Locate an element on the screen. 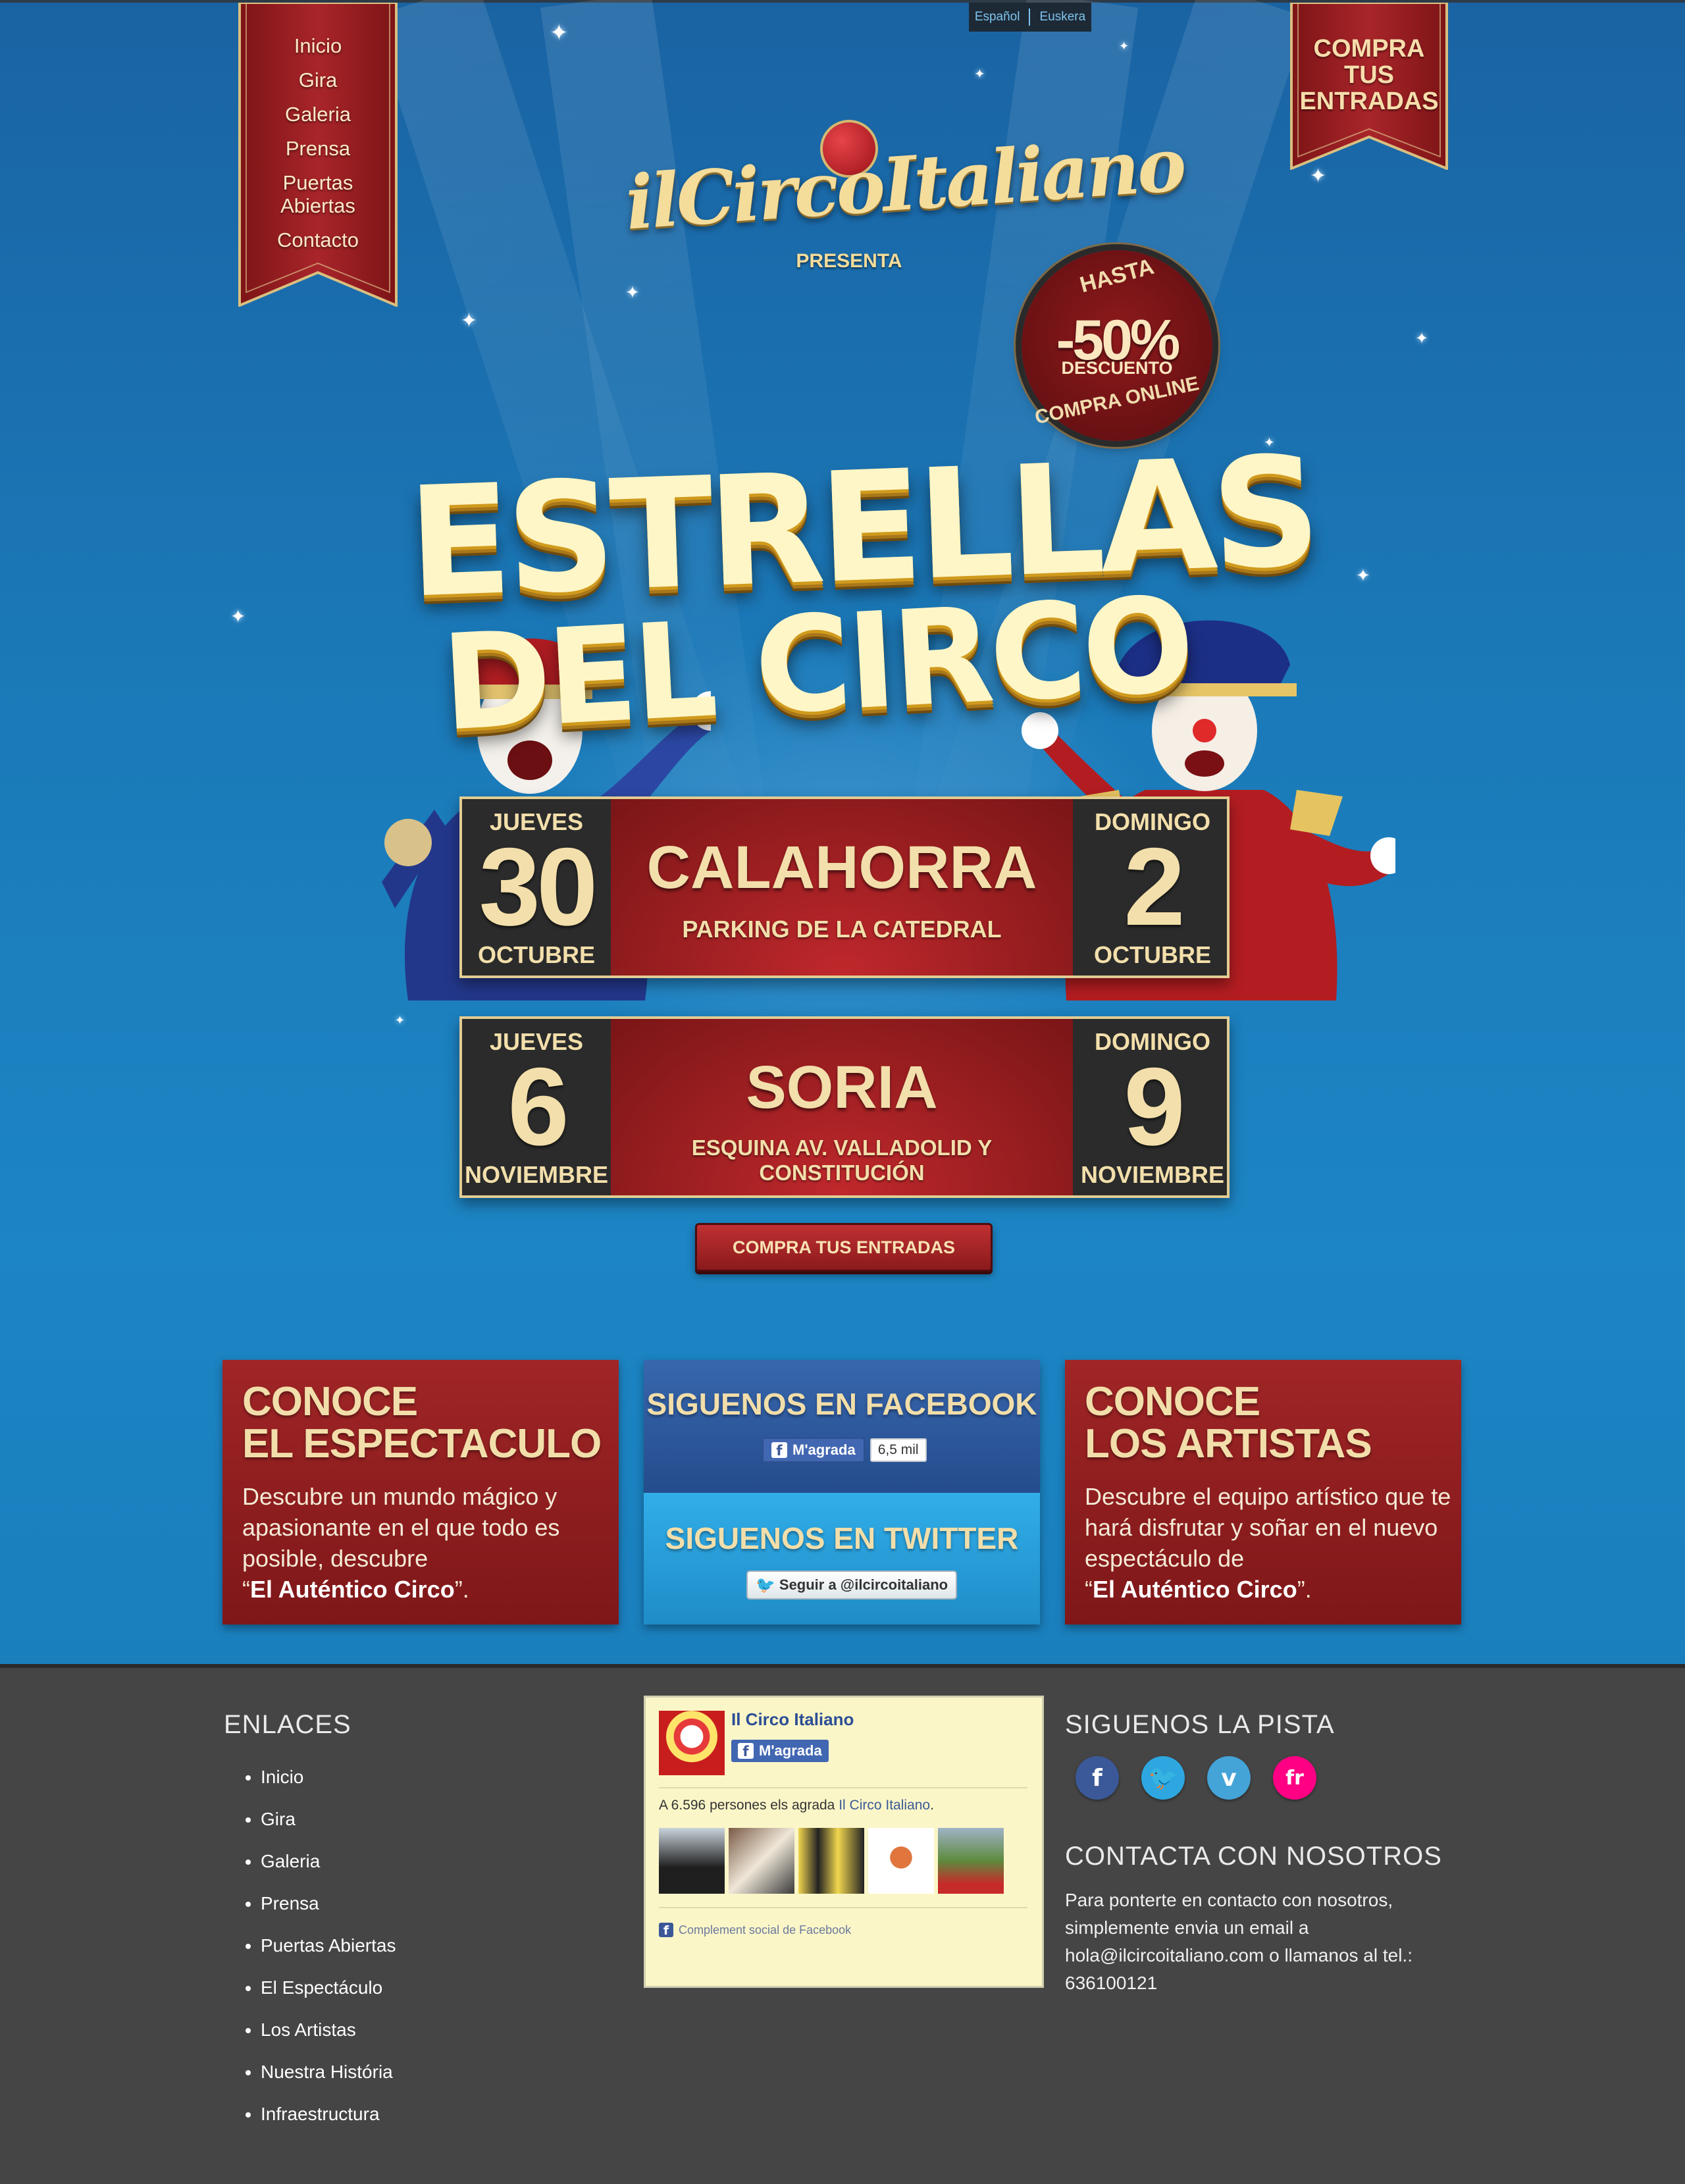  end-month: OCTUBRE is located at coordinates (1152, 954).